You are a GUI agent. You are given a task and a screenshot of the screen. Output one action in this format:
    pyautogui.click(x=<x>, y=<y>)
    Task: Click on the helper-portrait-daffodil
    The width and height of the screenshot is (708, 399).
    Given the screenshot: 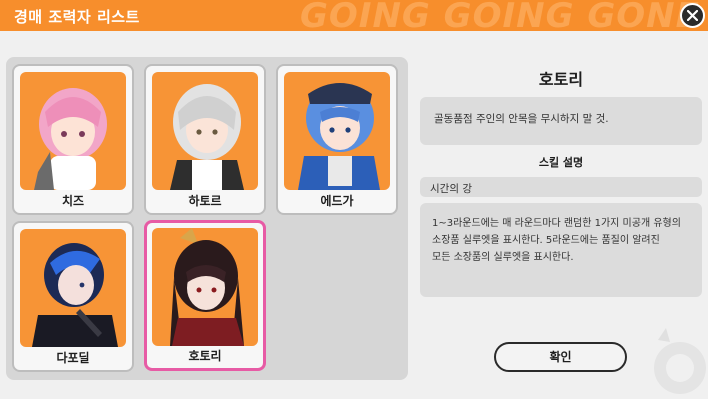 What is the action you would take?
    pyautogui.click(x=73, y=288)
    